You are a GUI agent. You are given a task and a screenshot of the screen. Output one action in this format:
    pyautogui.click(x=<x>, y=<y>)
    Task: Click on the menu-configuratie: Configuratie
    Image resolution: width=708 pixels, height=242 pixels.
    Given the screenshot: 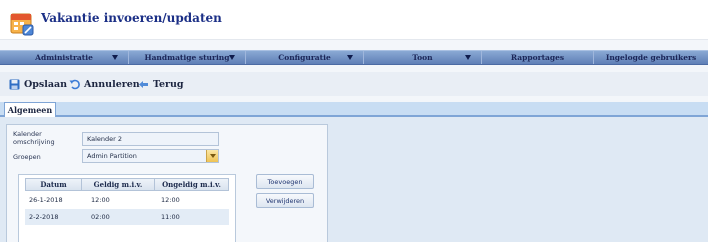 What is the action you would take?
    pyautogui.click(x=305, y=57)
    